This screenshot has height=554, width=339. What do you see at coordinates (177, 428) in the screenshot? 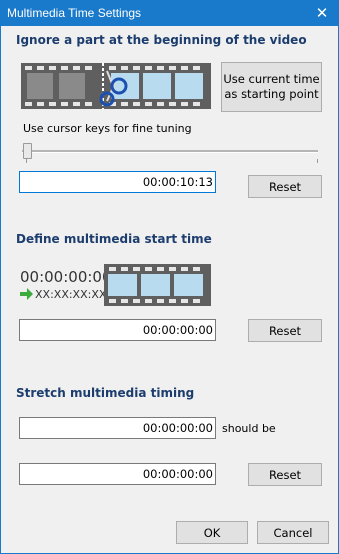
I see `stretch-from-value: 00:00:00:00` at bounding box center [177, 428].